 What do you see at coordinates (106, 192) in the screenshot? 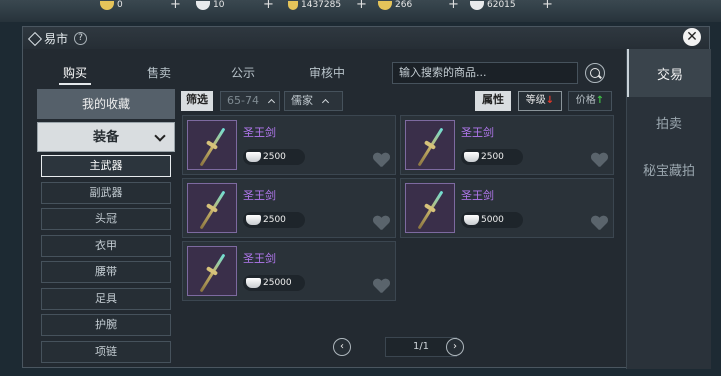
I see `subcategory-off-weapon: 副武器` at bounding box center [106, 192].